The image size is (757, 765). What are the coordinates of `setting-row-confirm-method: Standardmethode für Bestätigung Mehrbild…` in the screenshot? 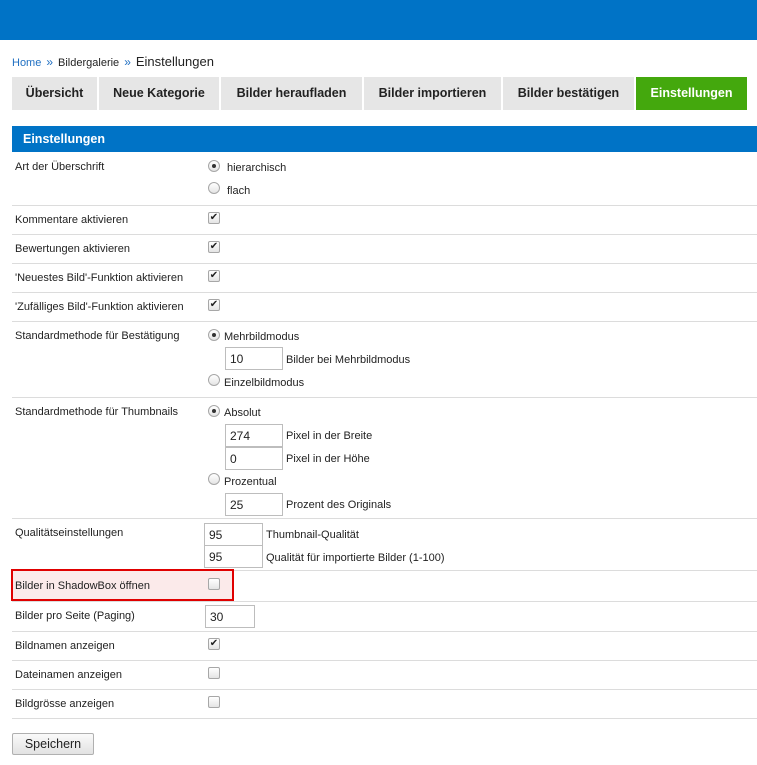 It's located at (384, 360).